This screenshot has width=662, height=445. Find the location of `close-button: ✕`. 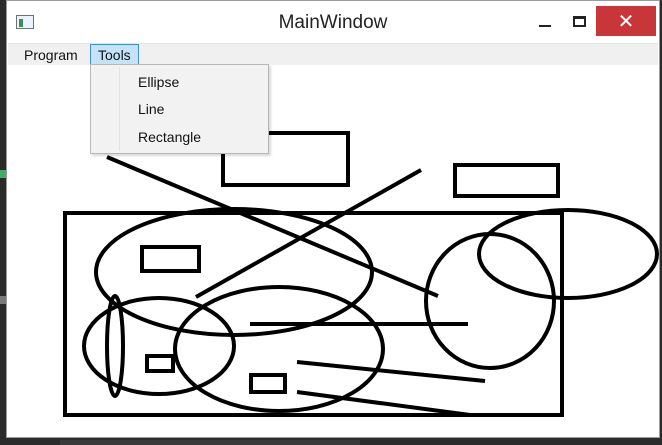

close-button: ✕ is located at coordinates (626, 21).